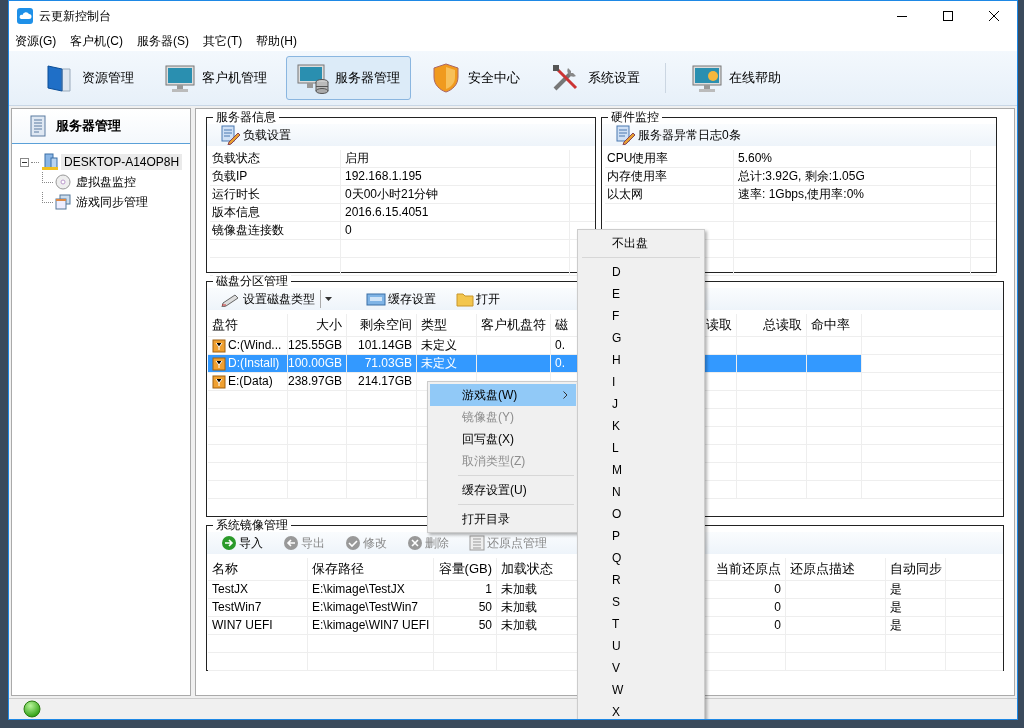 The width and height of the screenshot is (1024, 728). I want to click on minus-icon, so click(24, 162).